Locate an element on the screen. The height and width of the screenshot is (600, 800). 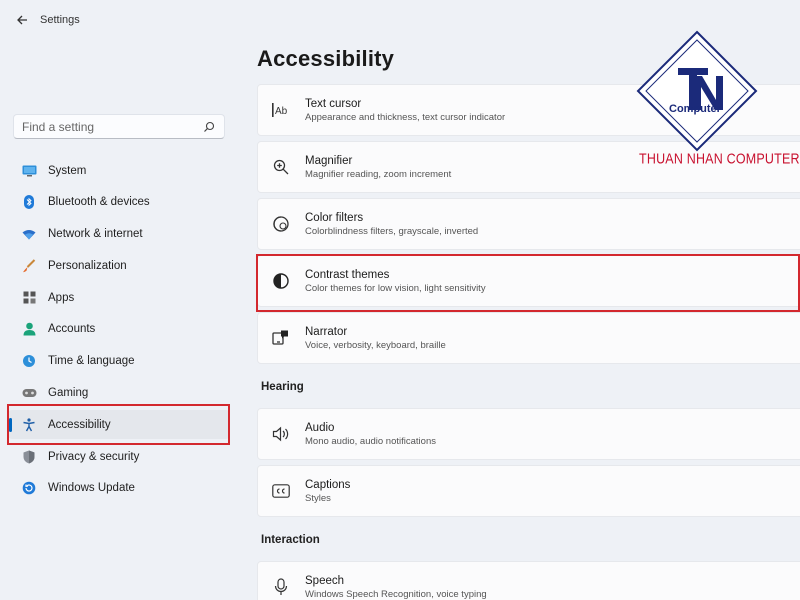
page-title: Accessibility is located at coordinates (326, 58).